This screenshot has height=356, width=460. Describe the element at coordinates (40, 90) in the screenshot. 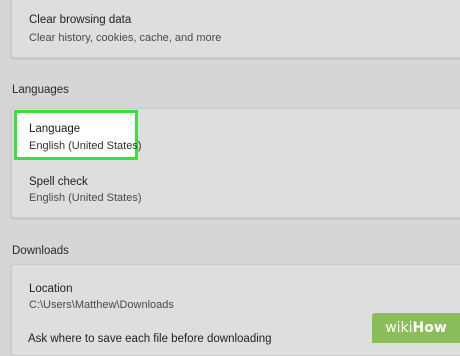

I see `languages-heading: Languages` at that location.